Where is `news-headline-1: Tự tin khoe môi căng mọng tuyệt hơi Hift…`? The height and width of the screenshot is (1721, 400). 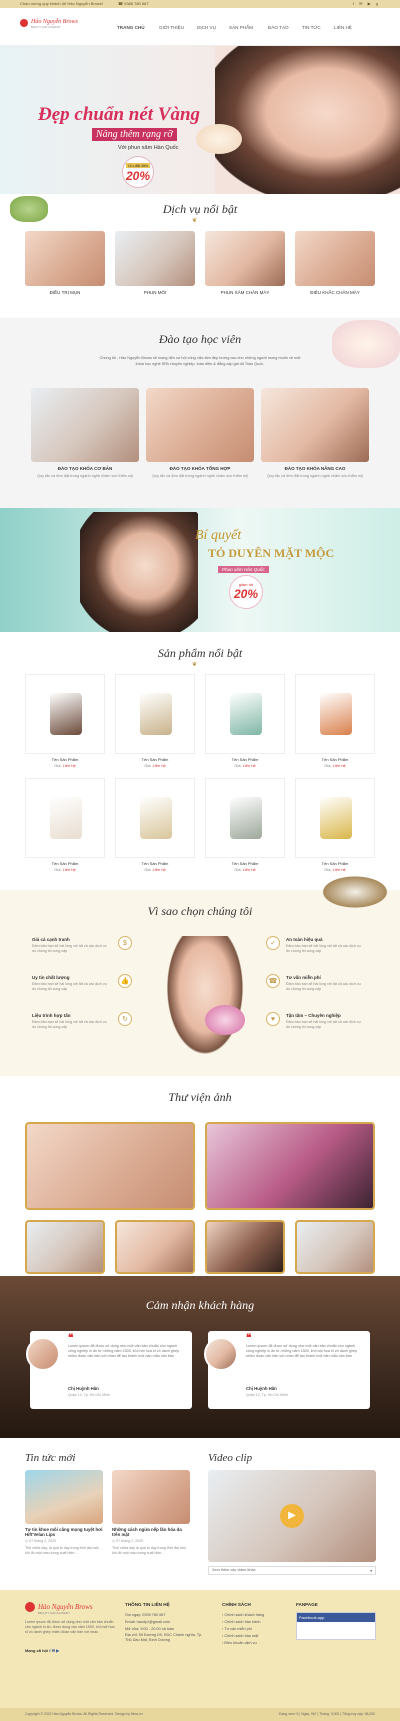 news-headline-1: Tự tin khoe môi căng mọng tuyệt hơi Hift… is located at coordinates (64, 1532).